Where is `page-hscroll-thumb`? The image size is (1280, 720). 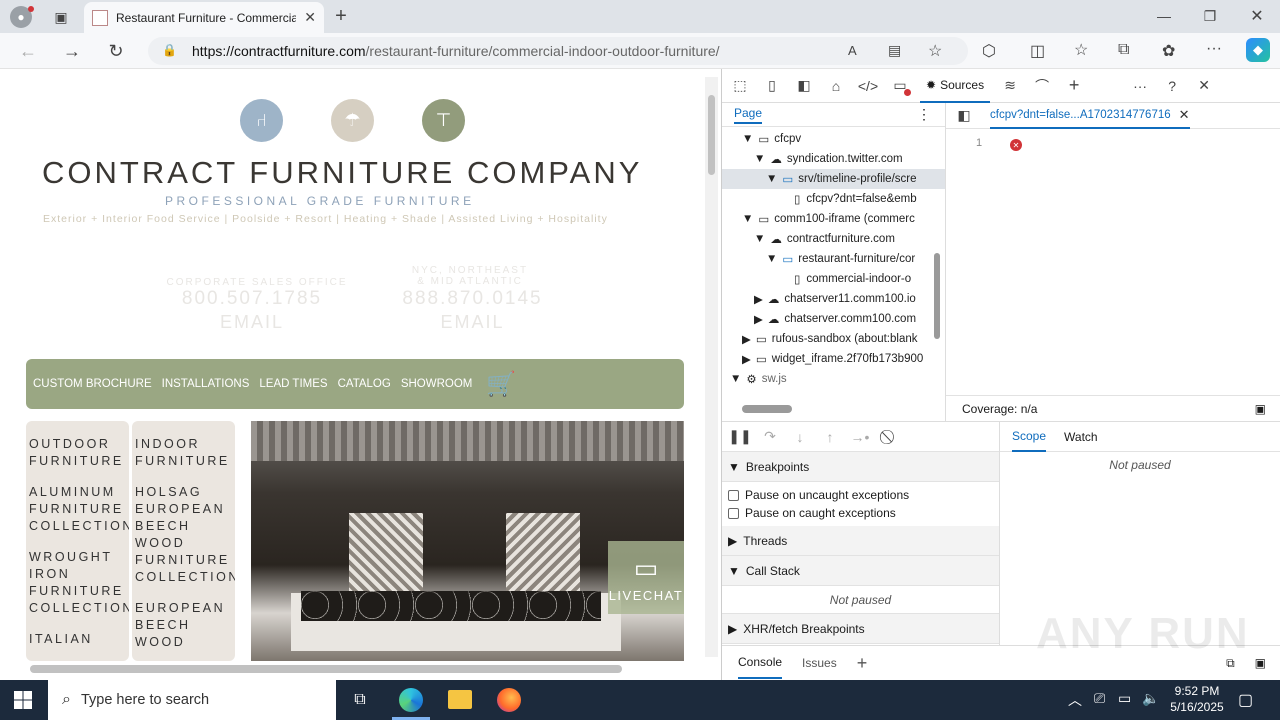
page-hscroll-thumb is located at coordinates (326, 669).